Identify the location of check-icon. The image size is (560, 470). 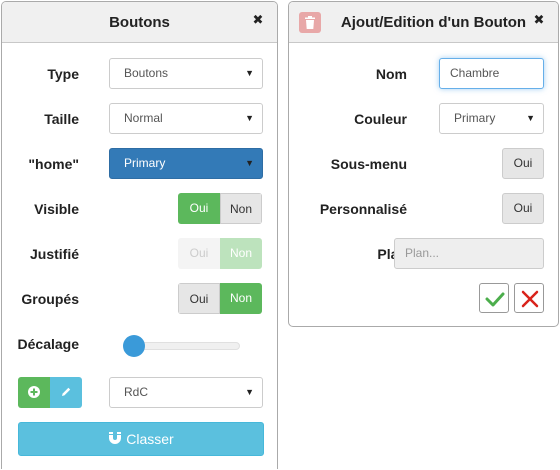
(495, 299).